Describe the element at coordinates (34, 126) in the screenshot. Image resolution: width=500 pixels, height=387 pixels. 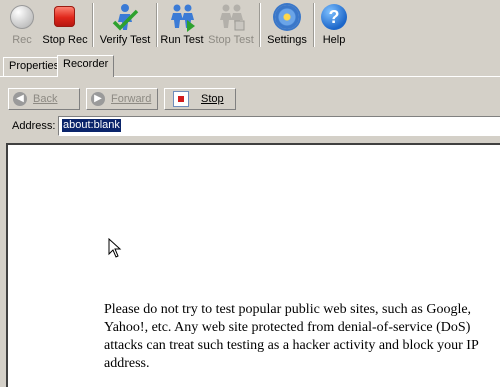
I see `address-label: Address:` at that location.